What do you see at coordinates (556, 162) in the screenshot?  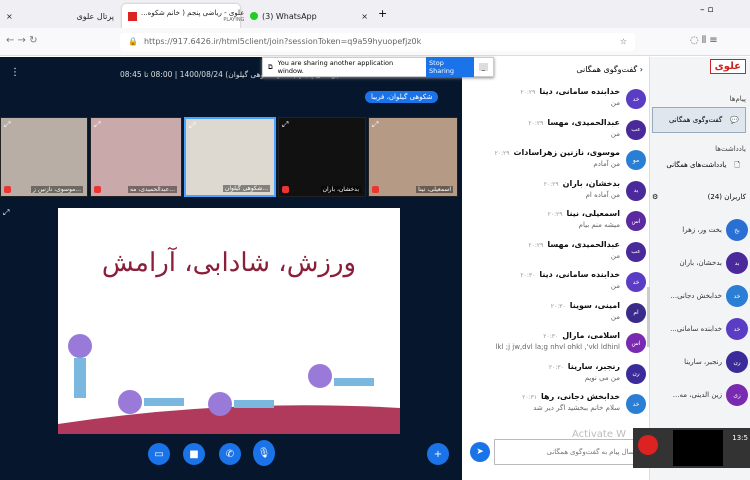 I see `chat-message: مو موسوی، نازنین زهراسادات۲۰:۲۹ من آمادم` at bounding box center [556, 162].